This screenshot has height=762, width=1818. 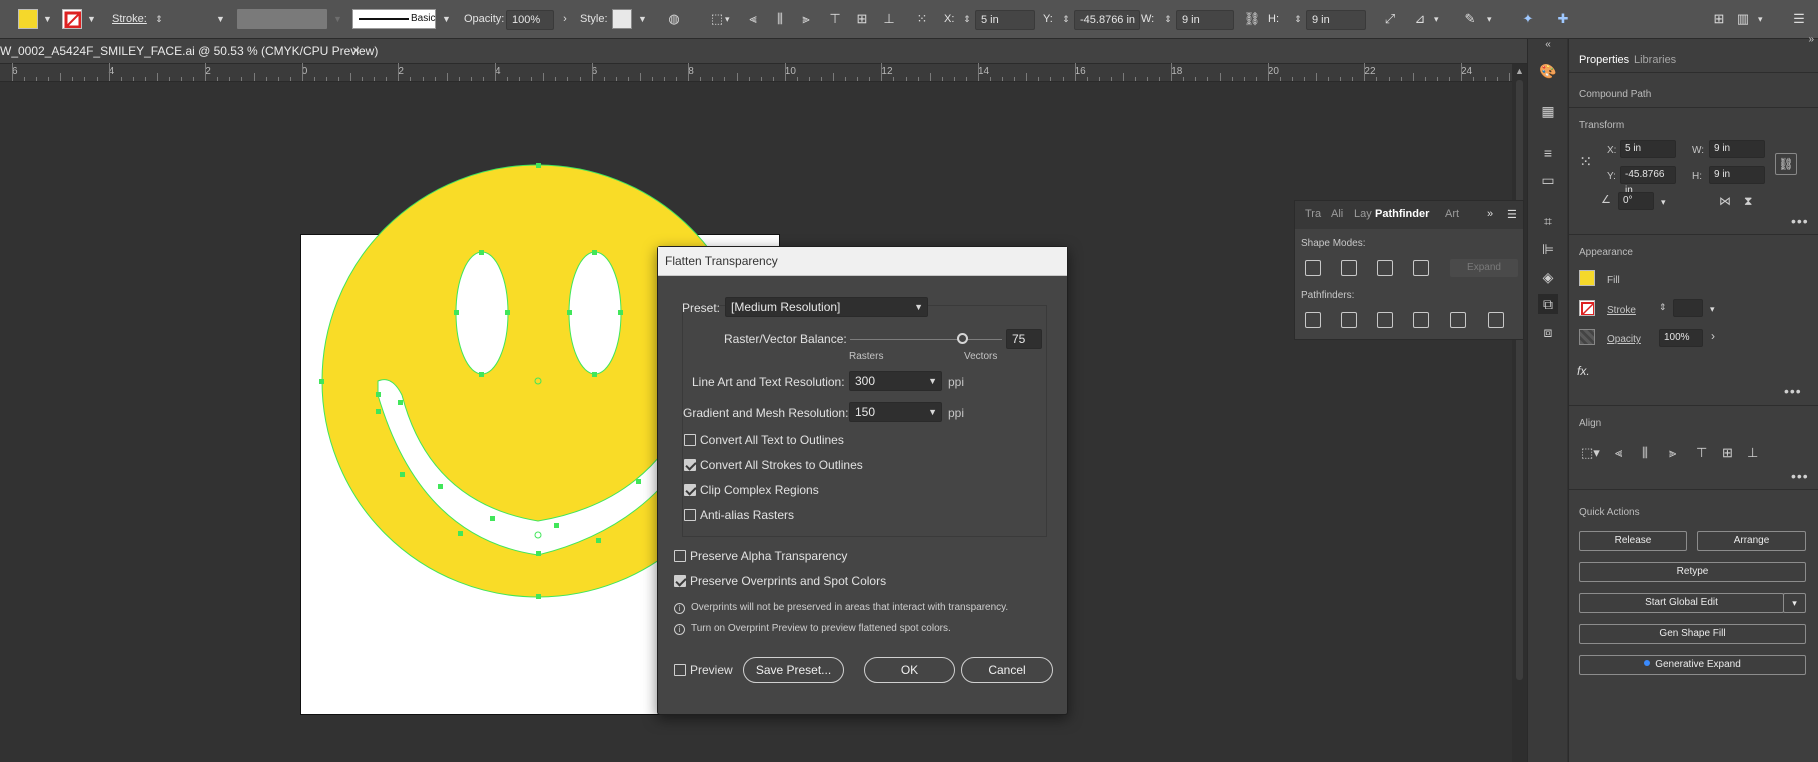 I want to click on align-right-icon: ⫸, so click(x=806, y=19).